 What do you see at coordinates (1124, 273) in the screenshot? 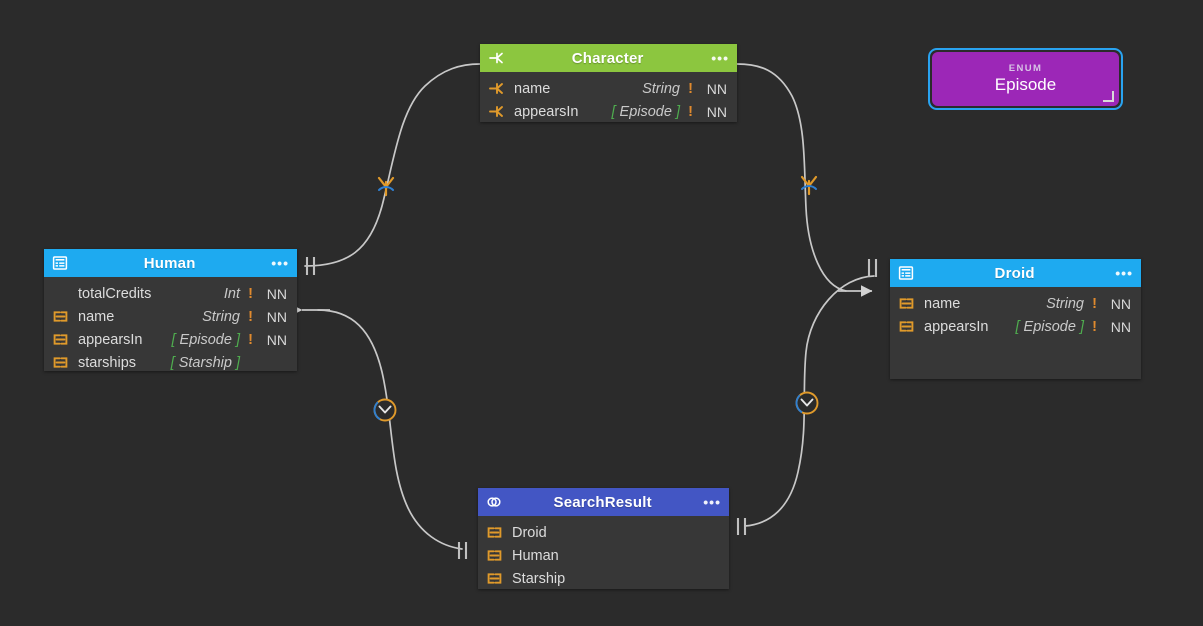
I see `node-droid-menu-icon: •••` at bounding box center [1124, 273].